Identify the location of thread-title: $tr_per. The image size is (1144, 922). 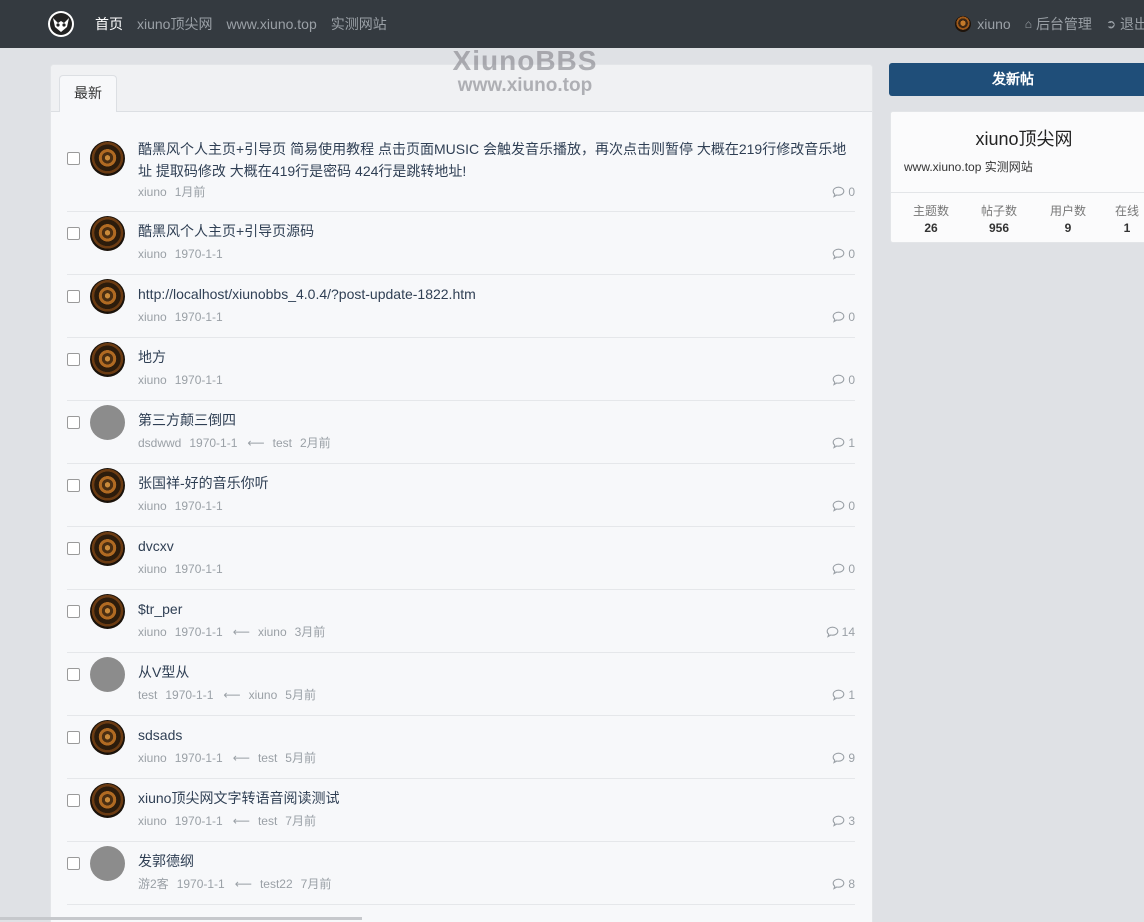
(493, 609).